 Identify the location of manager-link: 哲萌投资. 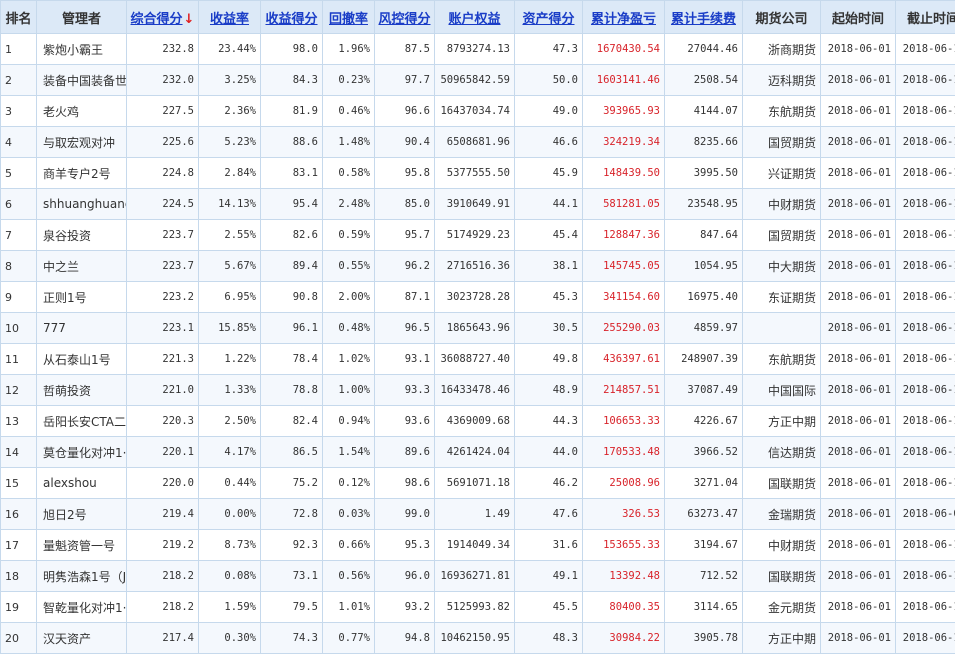
(82, 390).